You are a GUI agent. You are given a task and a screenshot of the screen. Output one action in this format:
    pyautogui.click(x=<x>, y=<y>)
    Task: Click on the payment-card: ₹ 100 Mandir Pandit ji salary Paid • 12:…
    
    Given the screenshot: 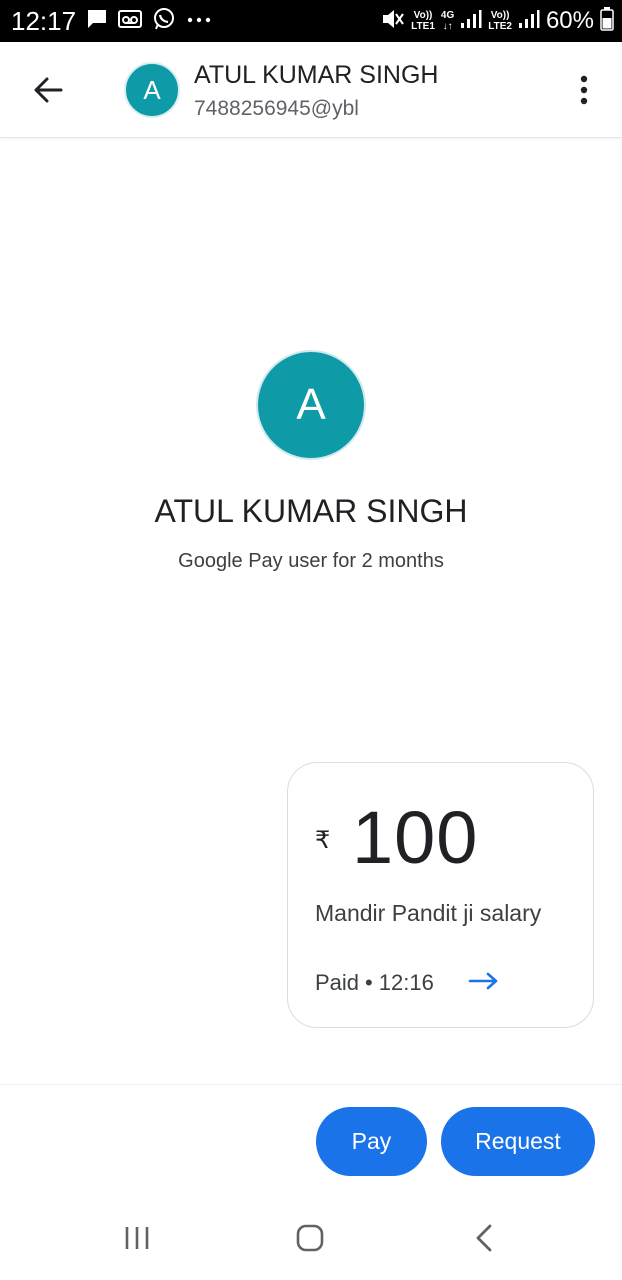 What is the action you would take?
    pyautogui.click(x=440, y=895)
    